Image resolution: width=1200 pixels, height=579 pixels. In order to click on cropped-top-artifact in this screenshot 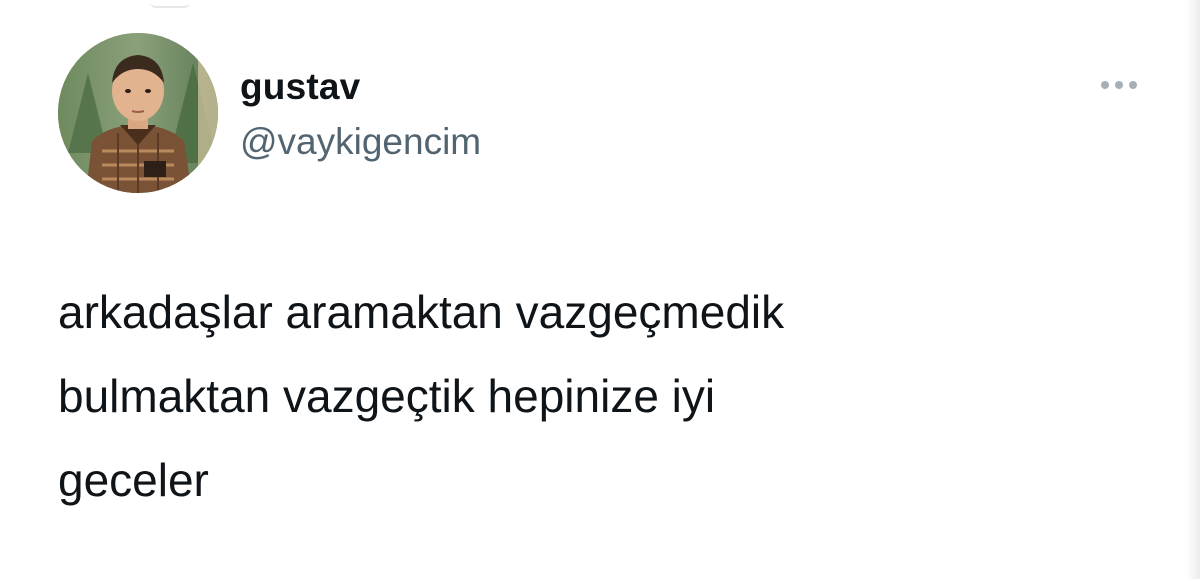, I will do `click(170, 4)`.